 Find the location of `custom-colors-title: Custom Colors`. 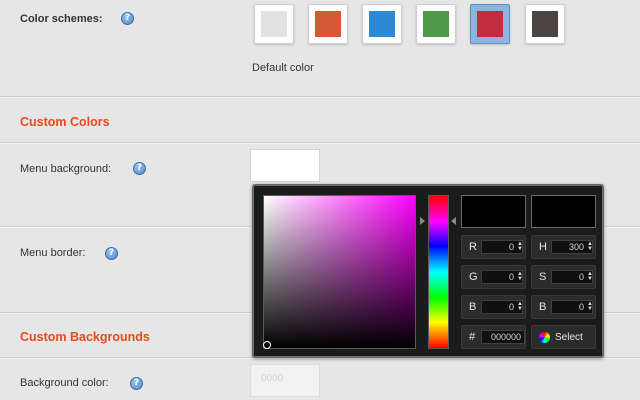

custom-colors-title: Custom Colors is located at coordinates (65, 122).